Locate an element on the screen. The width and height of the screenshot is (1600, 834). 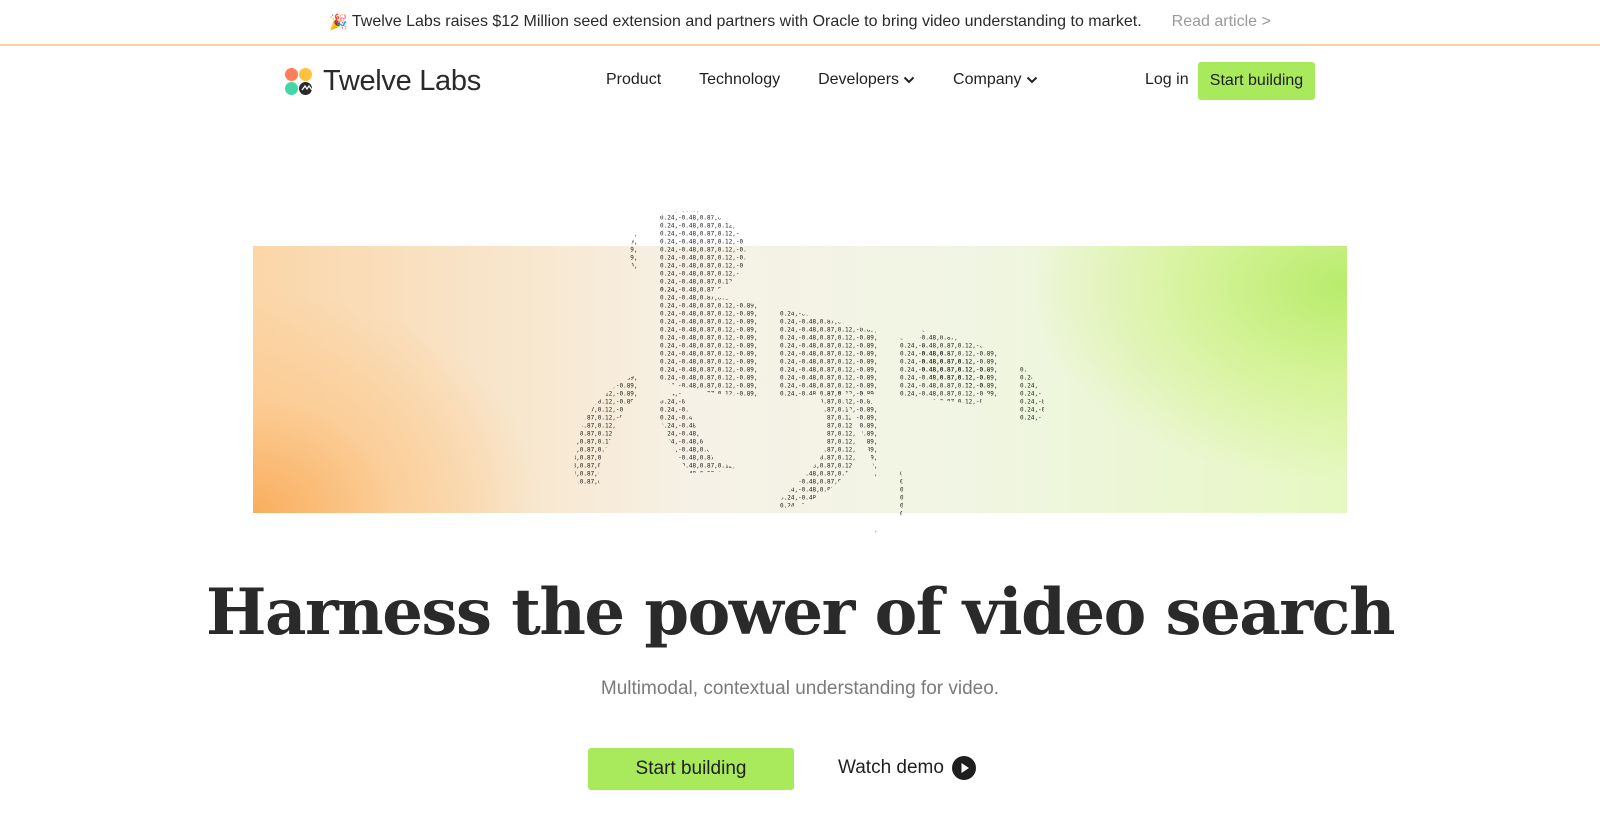
read-article-link: Read article > is located at coordinates (1221, 22).